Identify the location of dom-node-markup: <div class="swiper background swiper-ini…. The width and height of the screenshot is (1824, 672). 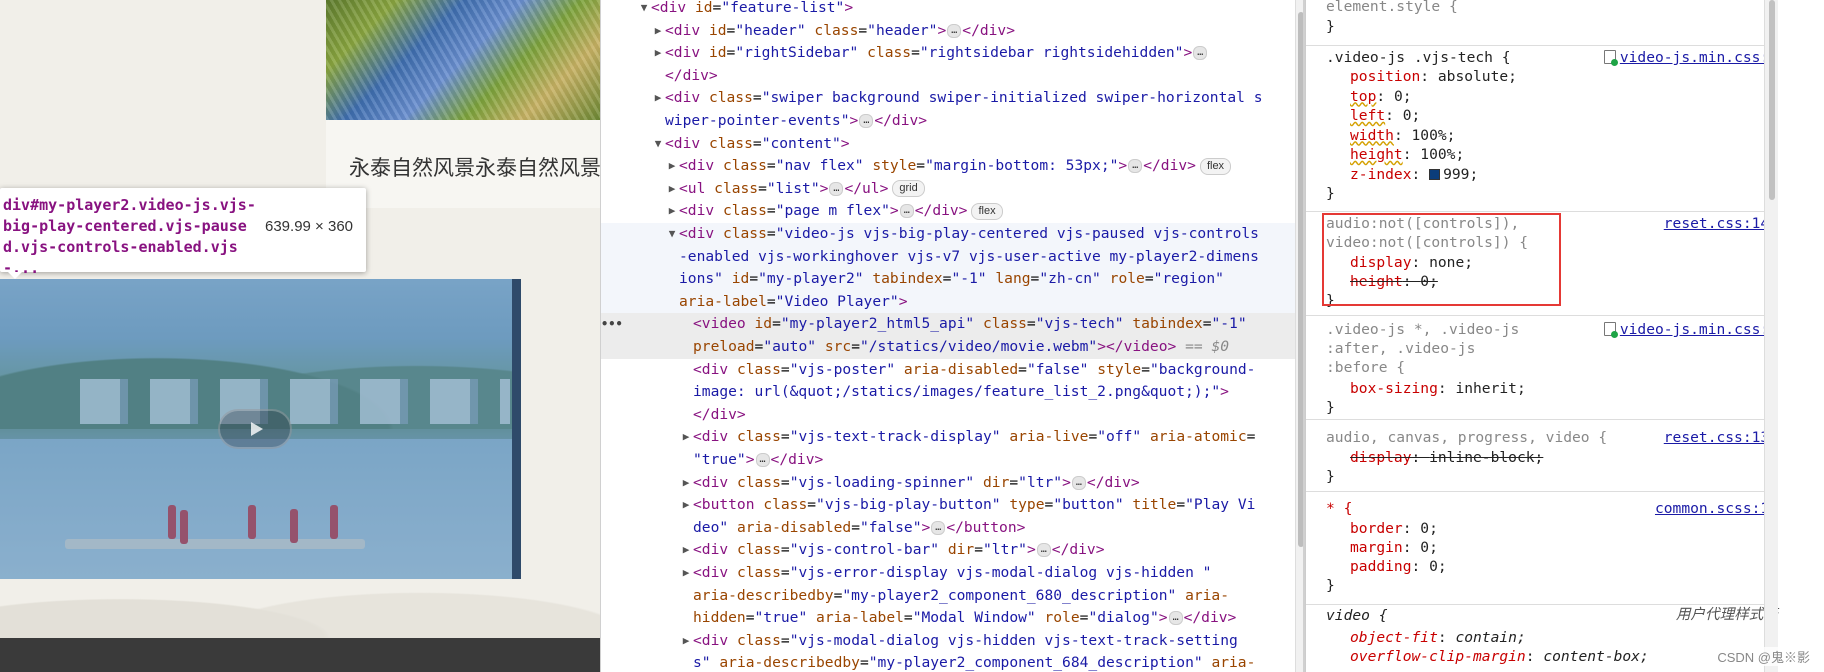
(964, 98).